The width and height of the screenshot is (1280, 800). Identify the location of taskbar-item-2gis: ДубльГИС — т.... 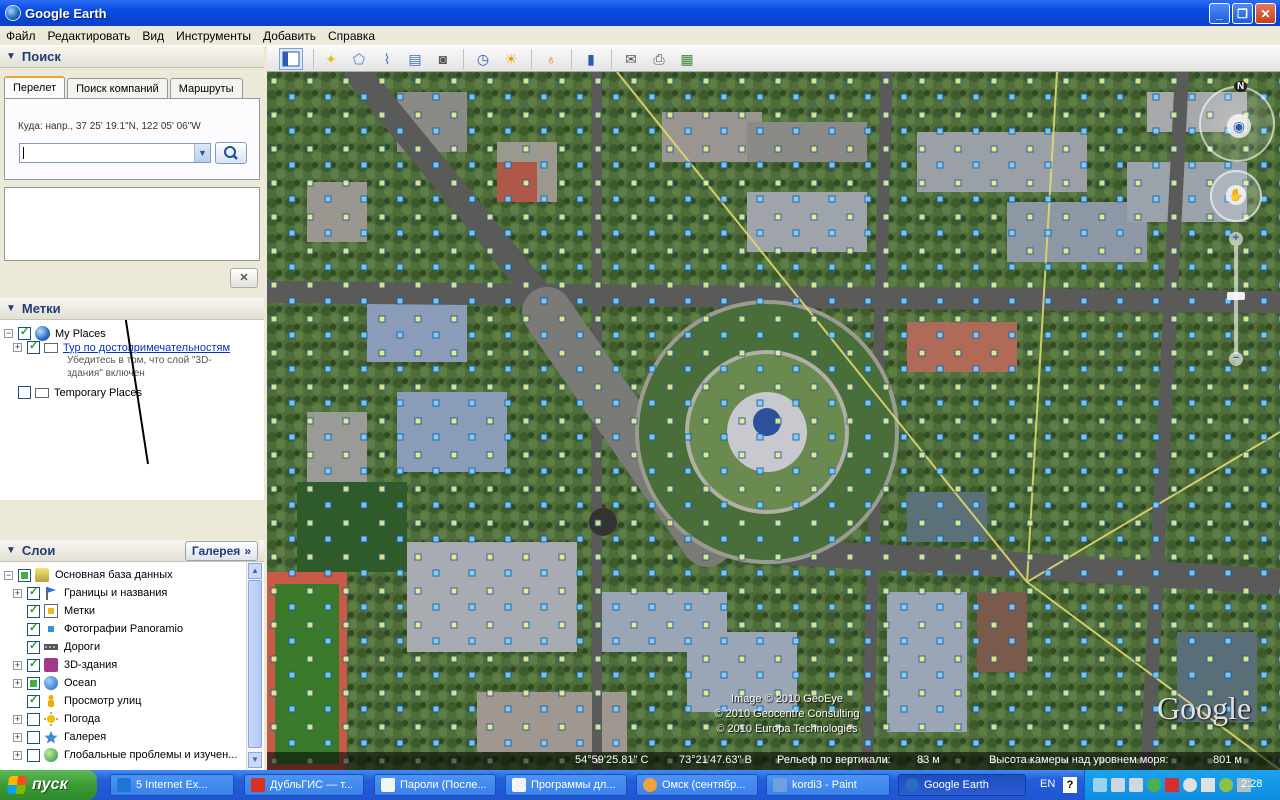
(304, 785).